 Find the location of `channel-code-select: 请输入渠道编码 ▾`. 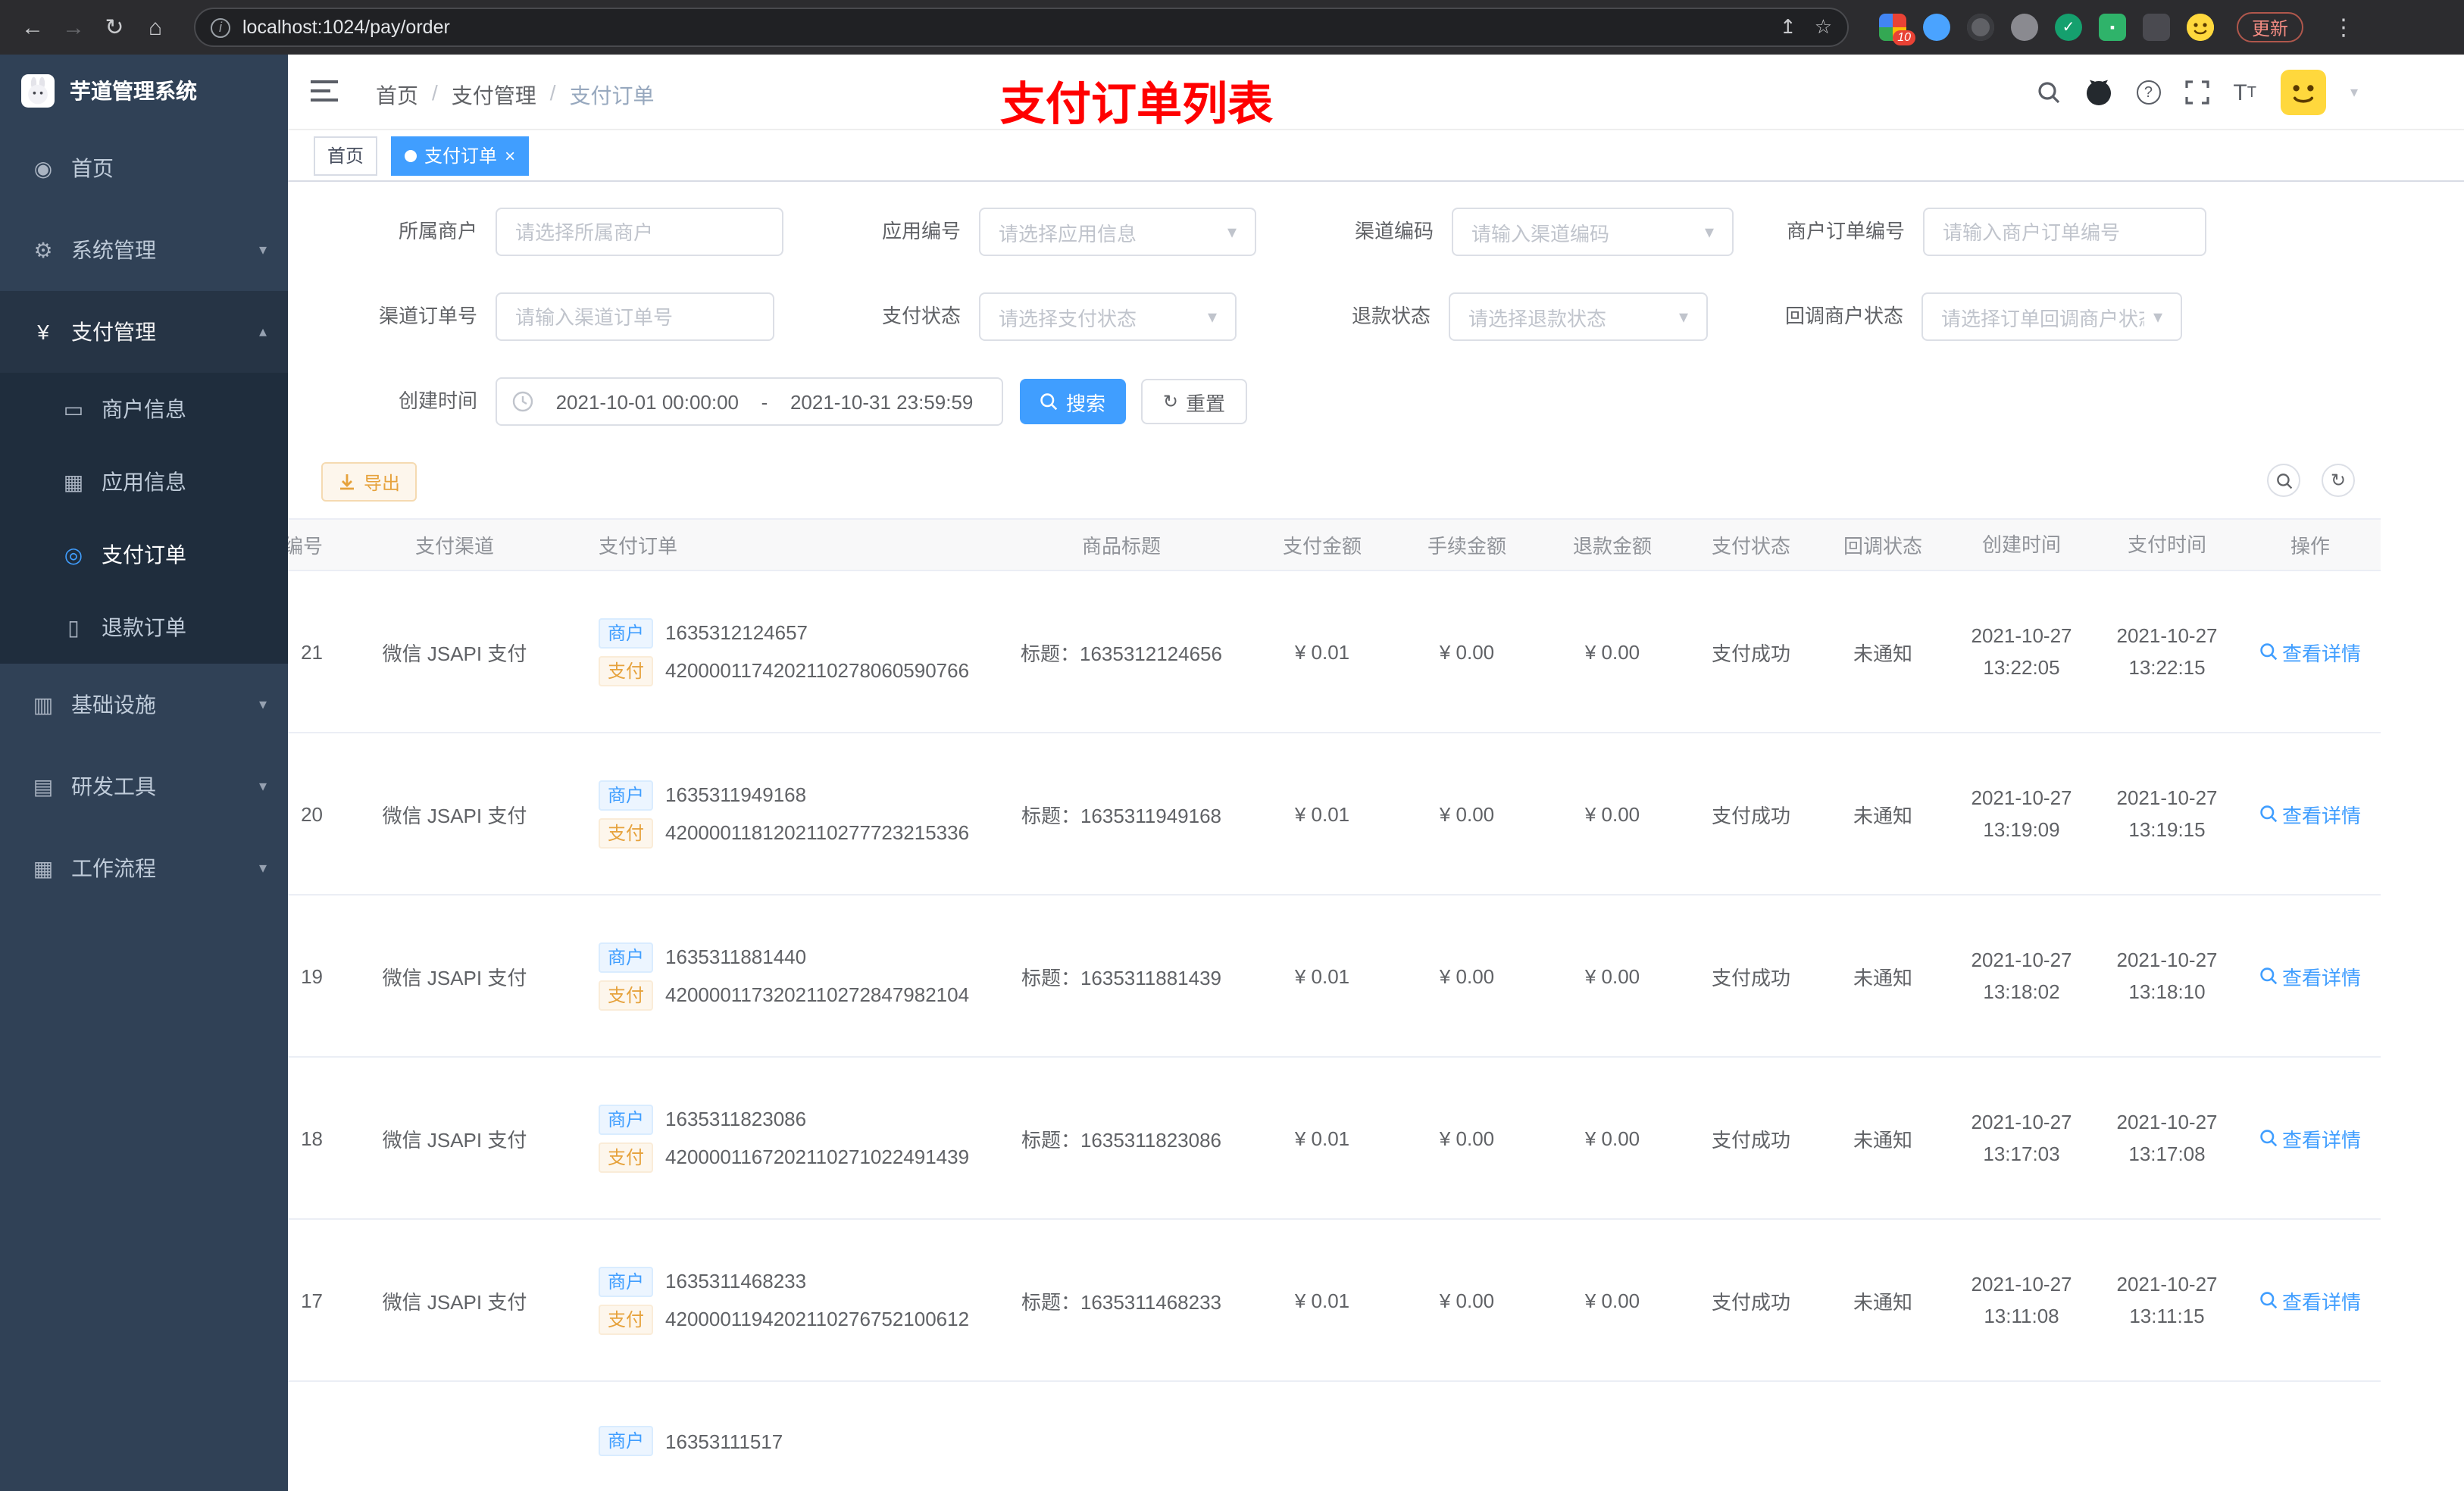

channel-code-select: 请输入渠道编码 ▾ is located at coordinates (1593, 232).